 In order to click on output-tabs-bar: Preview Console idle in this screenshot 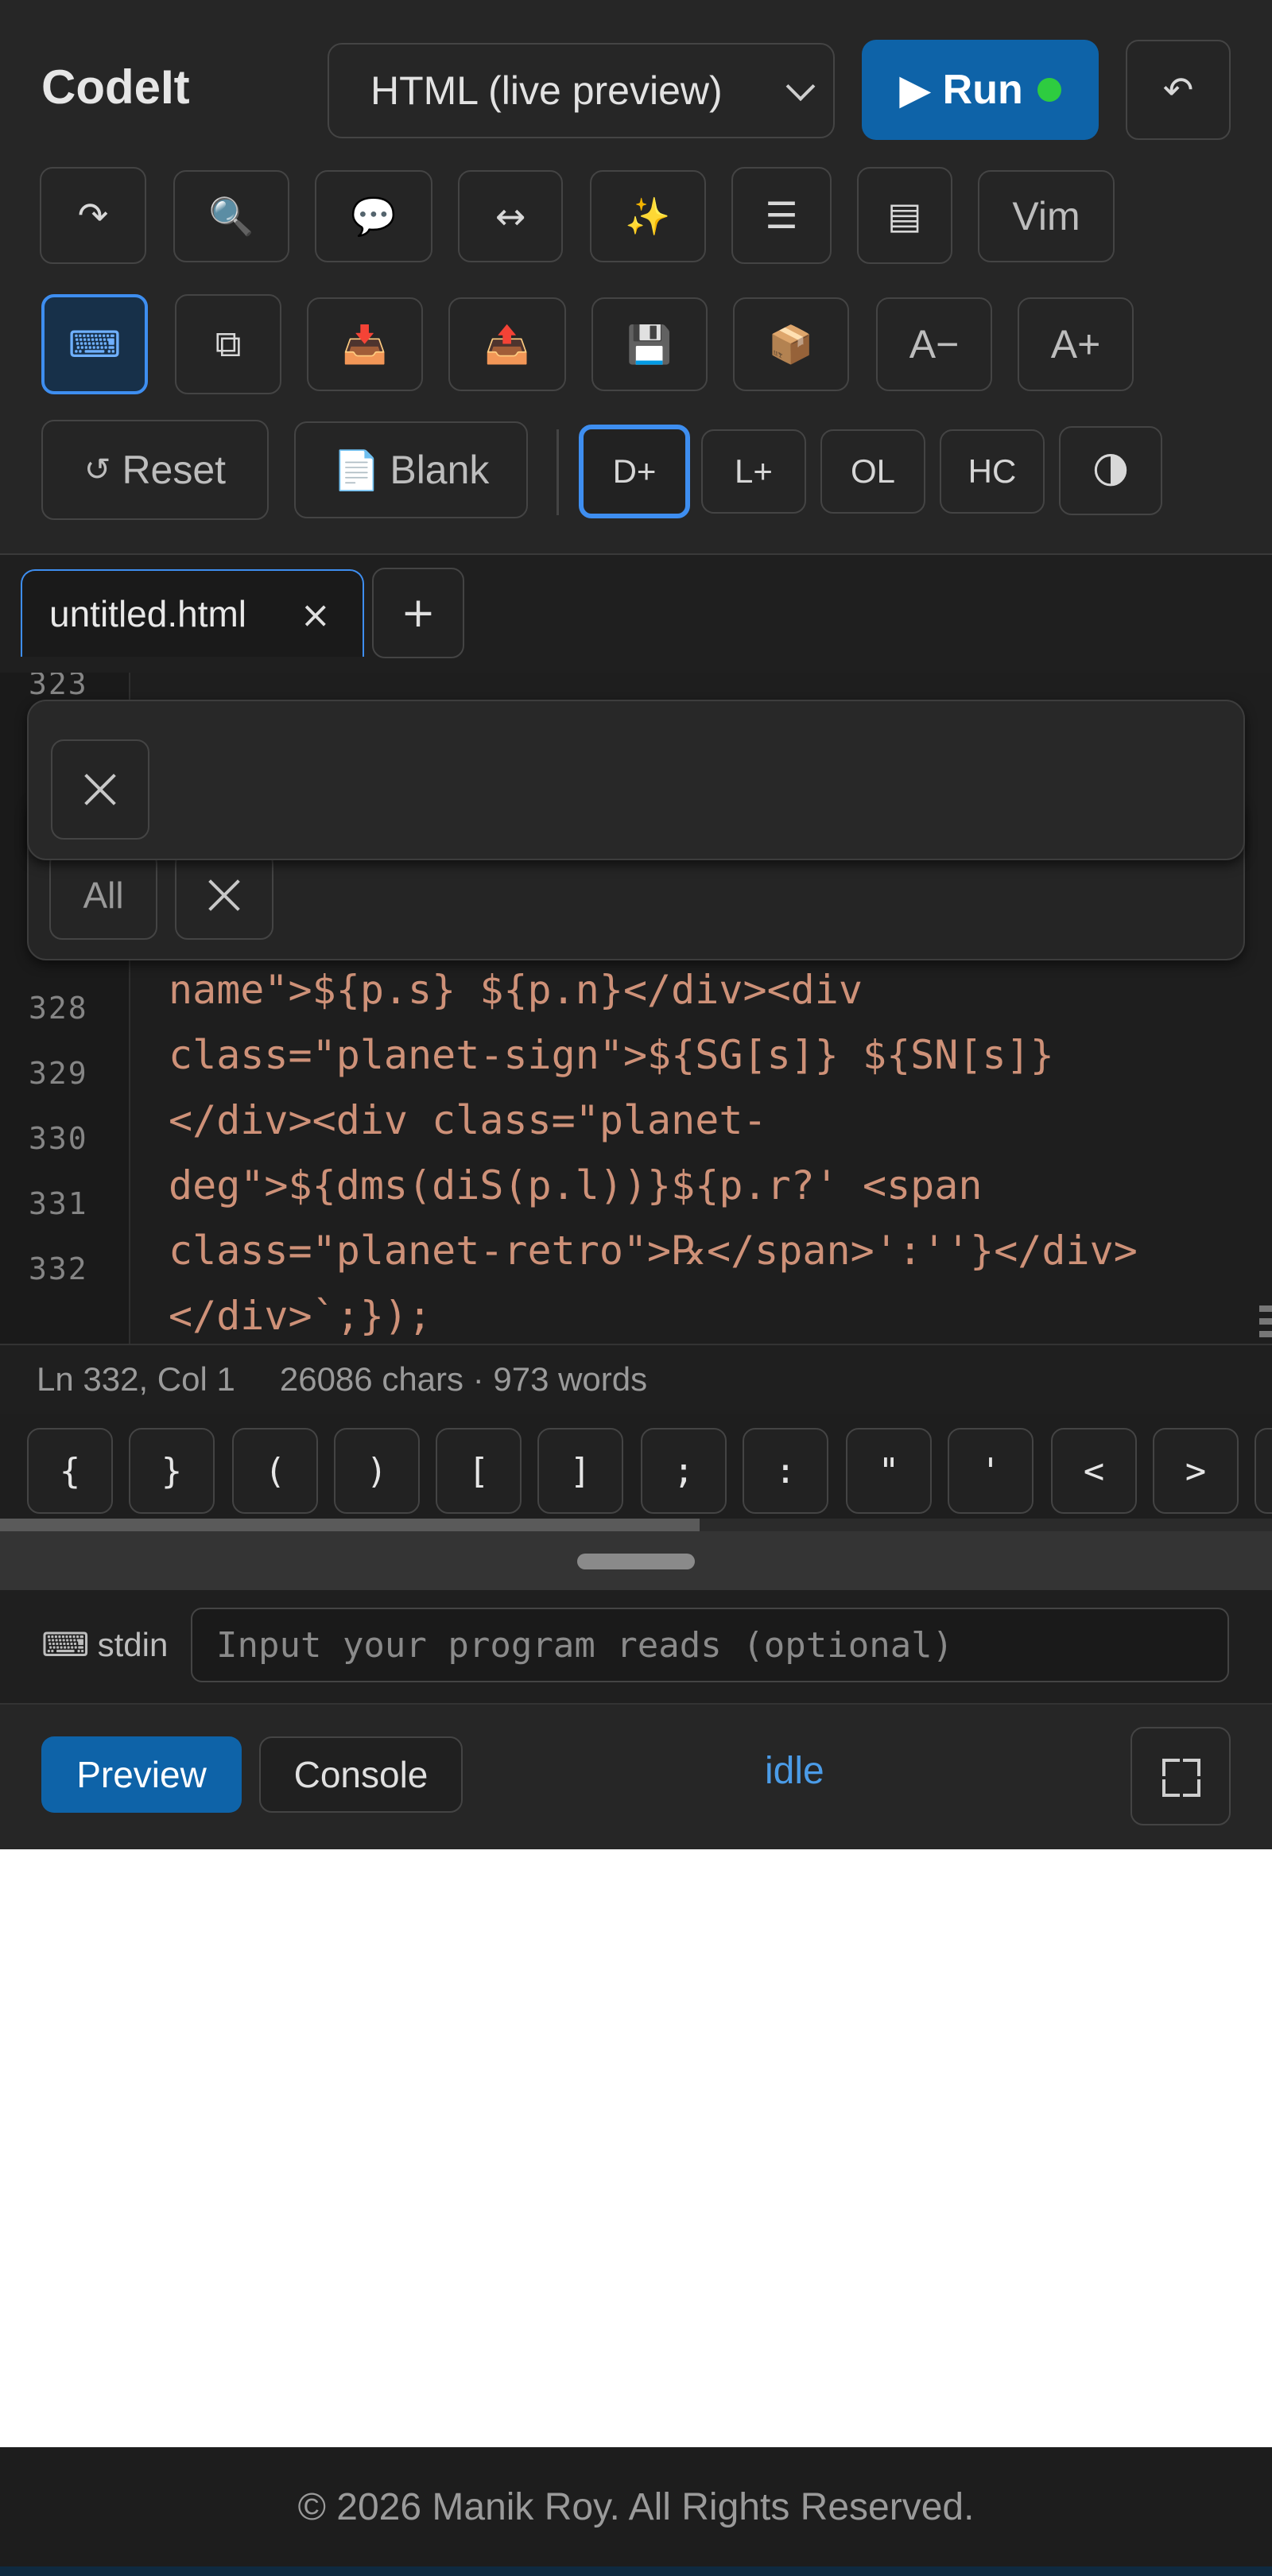, I will do `click(636, 1777)`.